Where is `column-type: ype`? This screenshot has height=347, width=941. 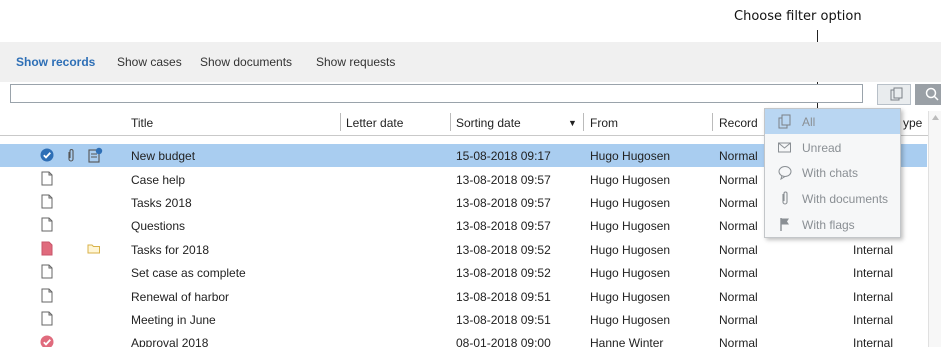
column-type: ype is located at coordinates (912, 123).